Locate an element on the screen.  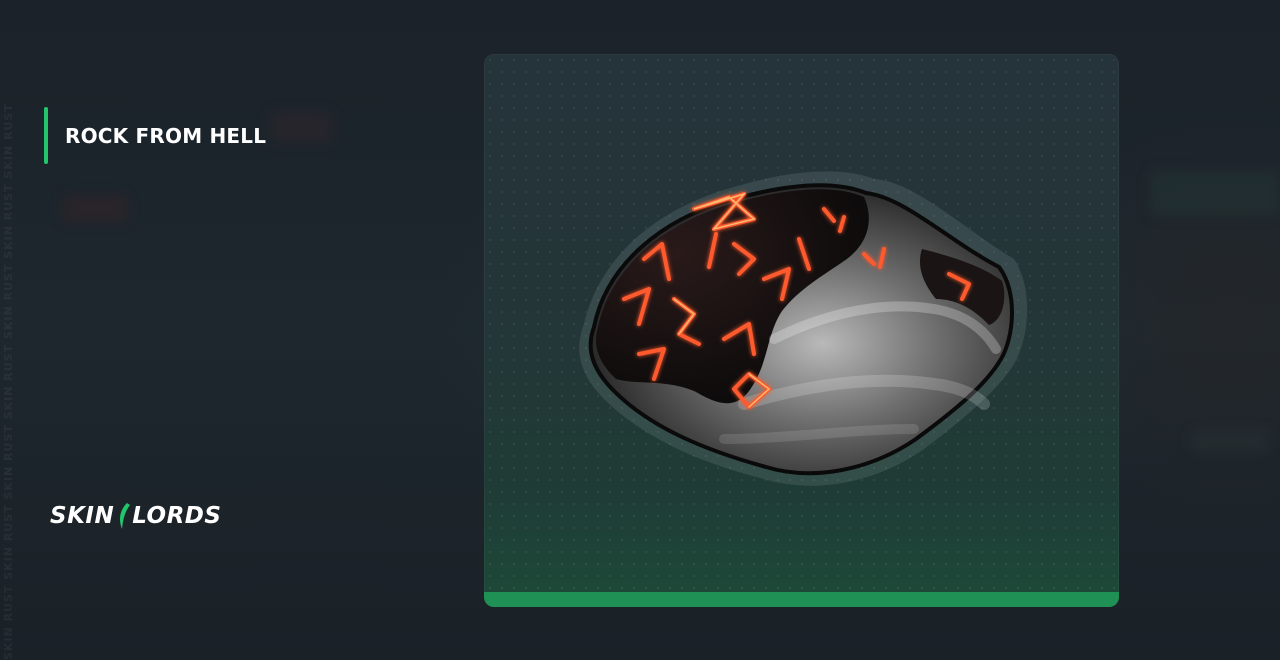
item-title: ROCK FROM HELL is located at coordinates (166, 135).